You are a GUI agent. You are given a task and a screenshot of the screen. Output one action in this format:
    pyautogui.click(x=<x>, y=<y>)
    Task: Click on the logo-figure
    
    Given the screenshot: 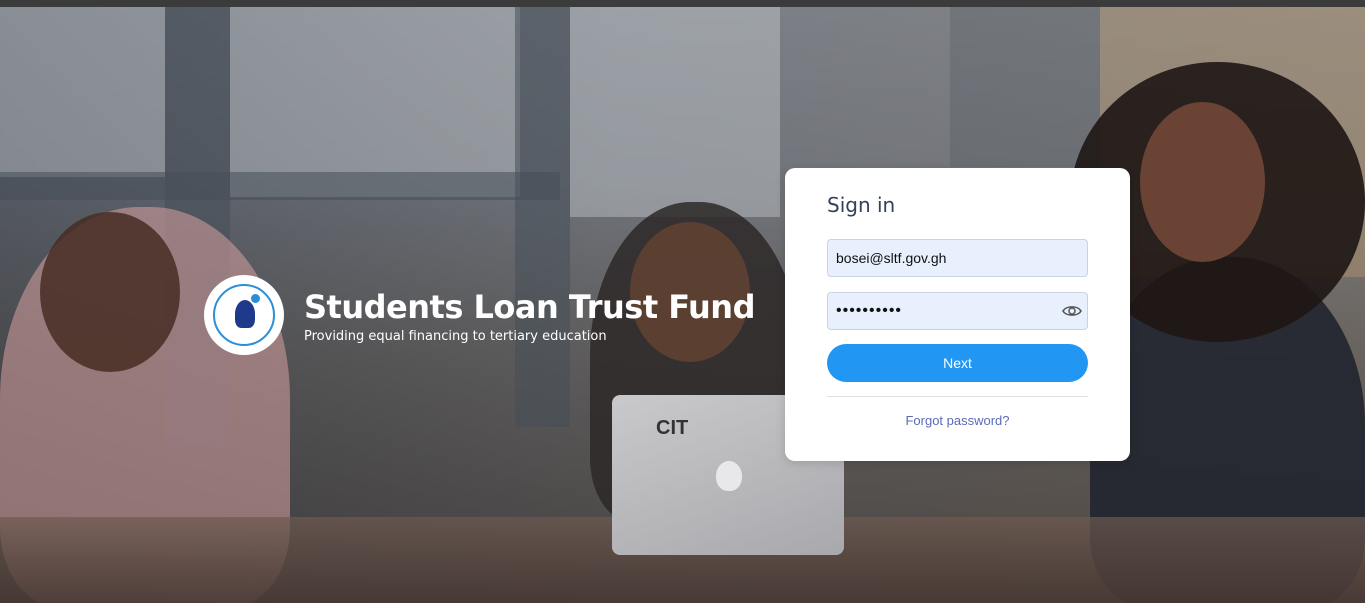 What is the action you would take?
    pyautogui.click(x=245, y=314)
    